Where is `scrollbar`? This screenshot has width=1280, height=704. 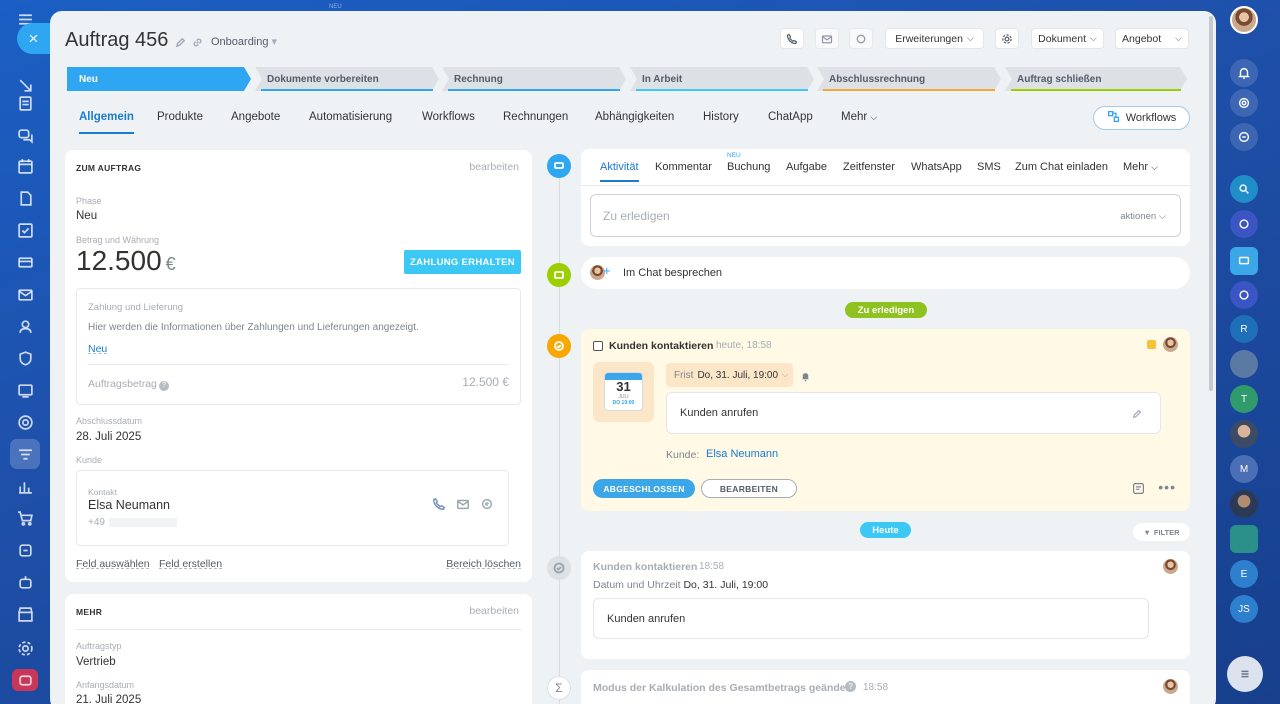
scrollbar is located at coordinates (1211, 203).